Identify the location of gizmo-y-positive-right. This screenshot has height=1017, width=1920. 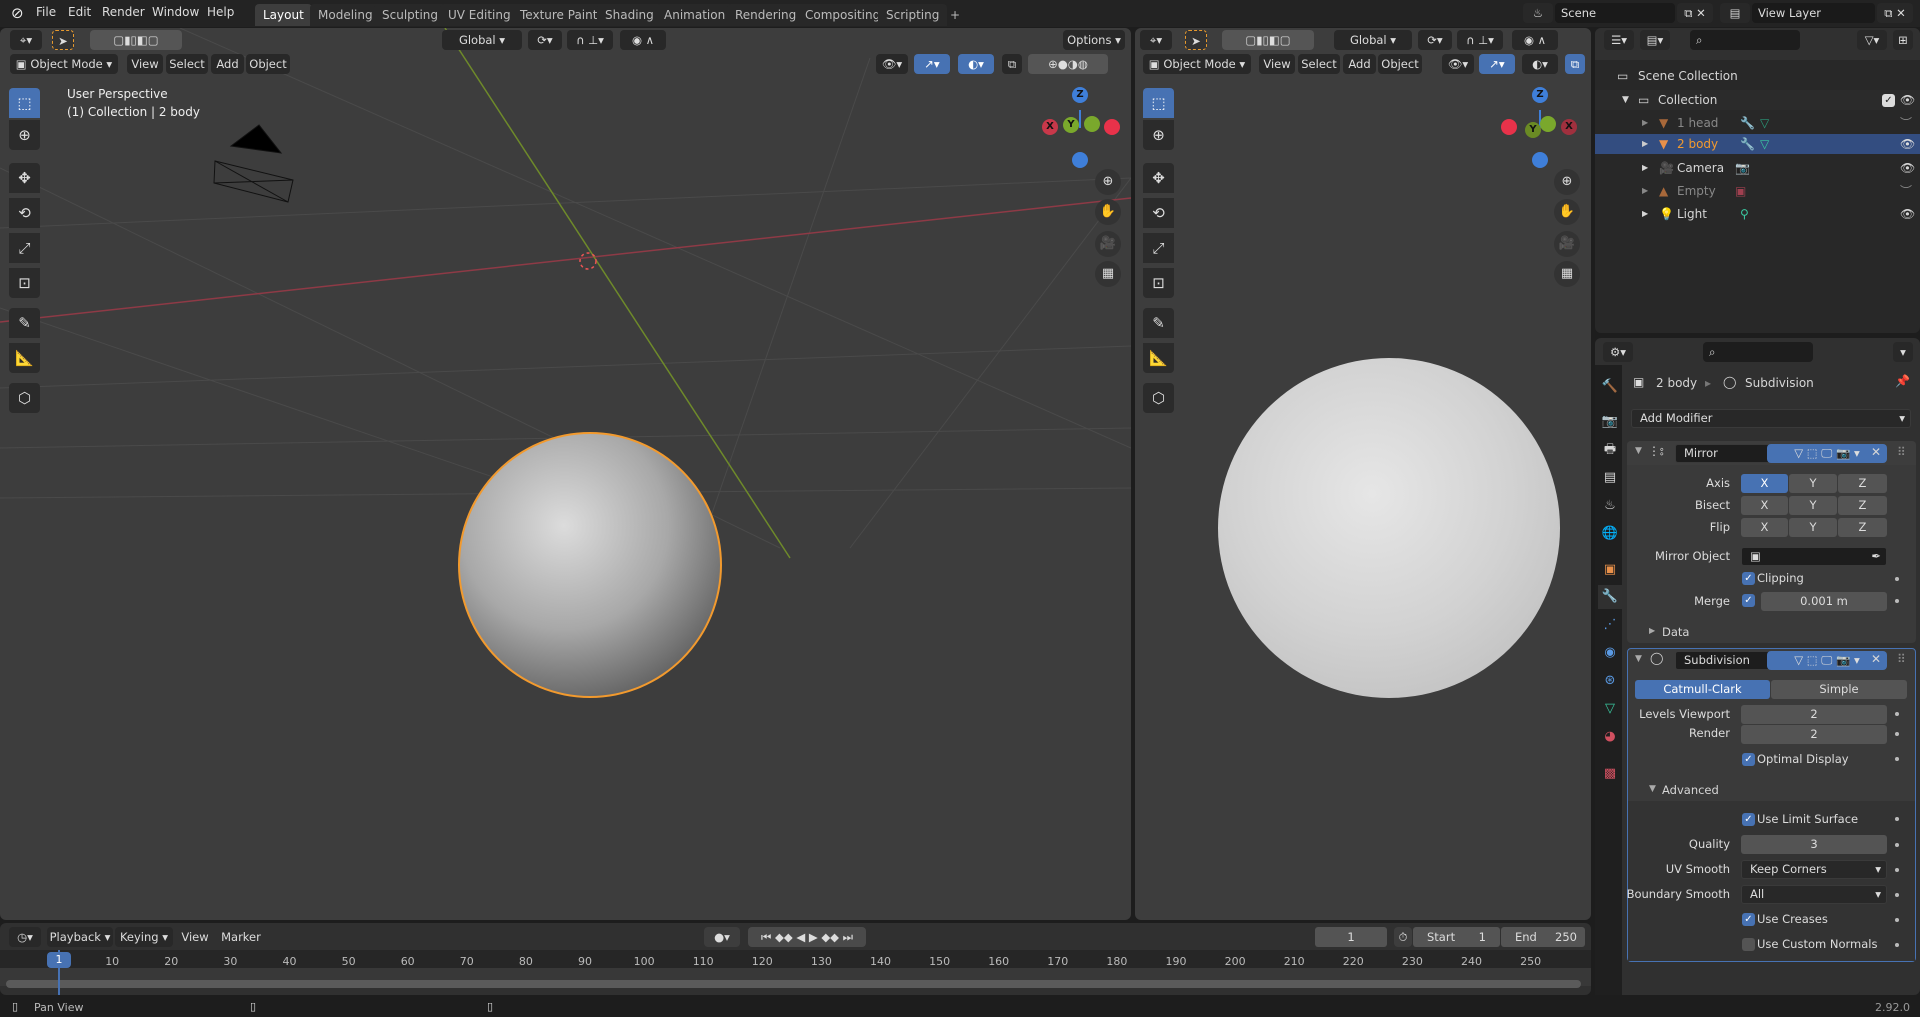
(1548, 124).